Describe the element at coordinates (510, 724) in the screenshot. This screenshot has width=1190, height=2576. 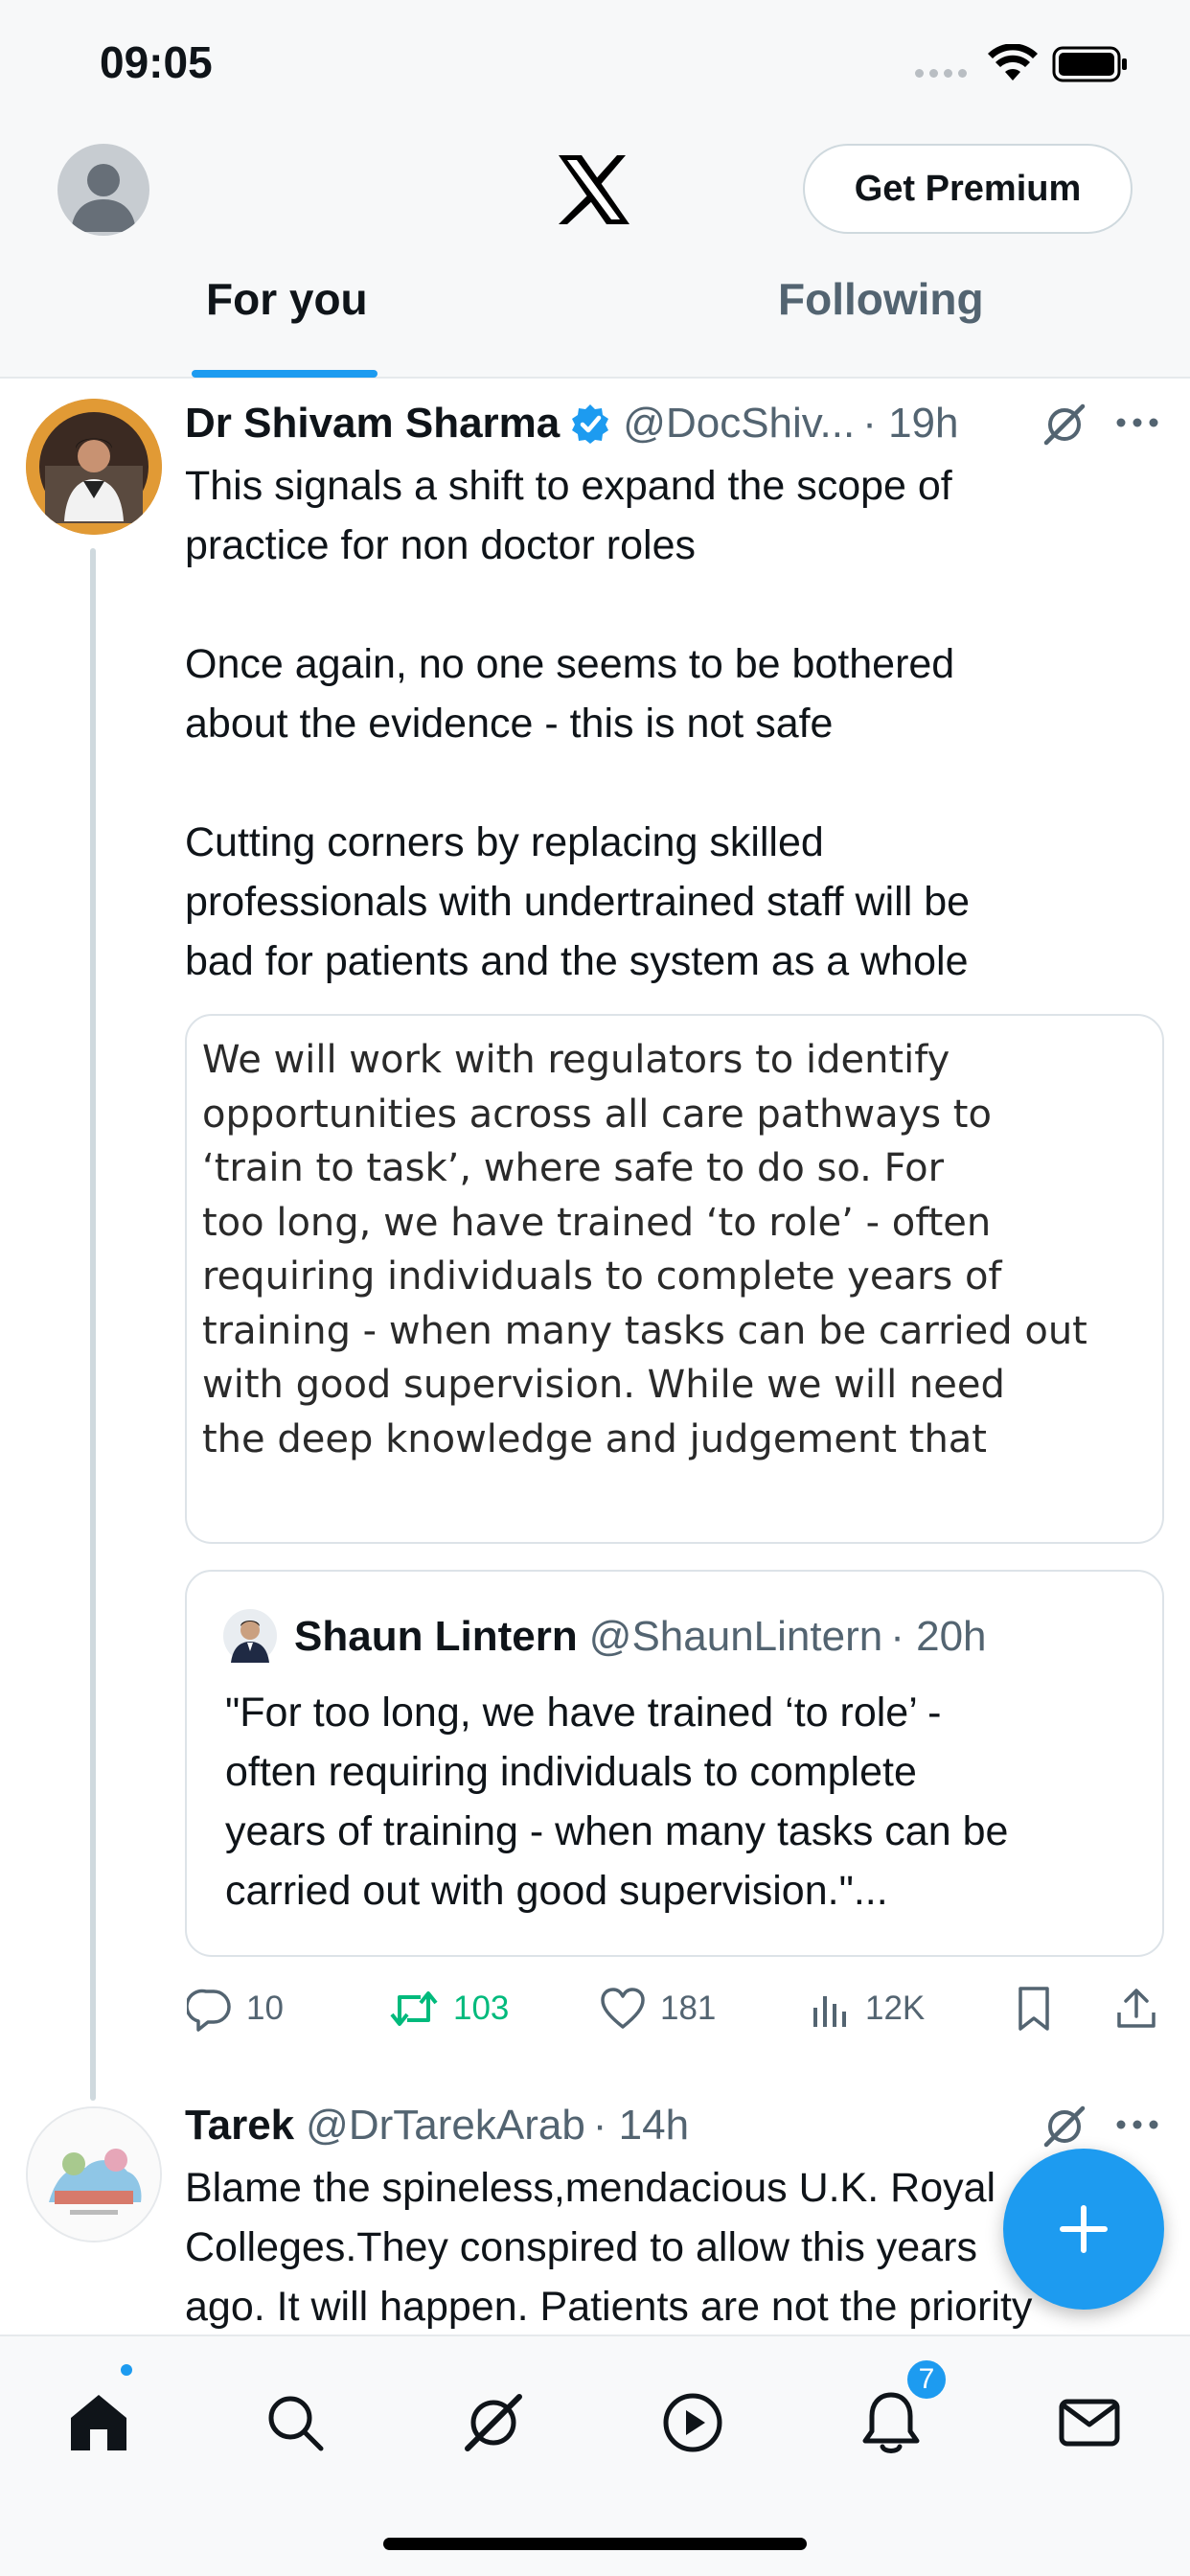
I see `text-line: about the evidence - this is not safe` at that location.